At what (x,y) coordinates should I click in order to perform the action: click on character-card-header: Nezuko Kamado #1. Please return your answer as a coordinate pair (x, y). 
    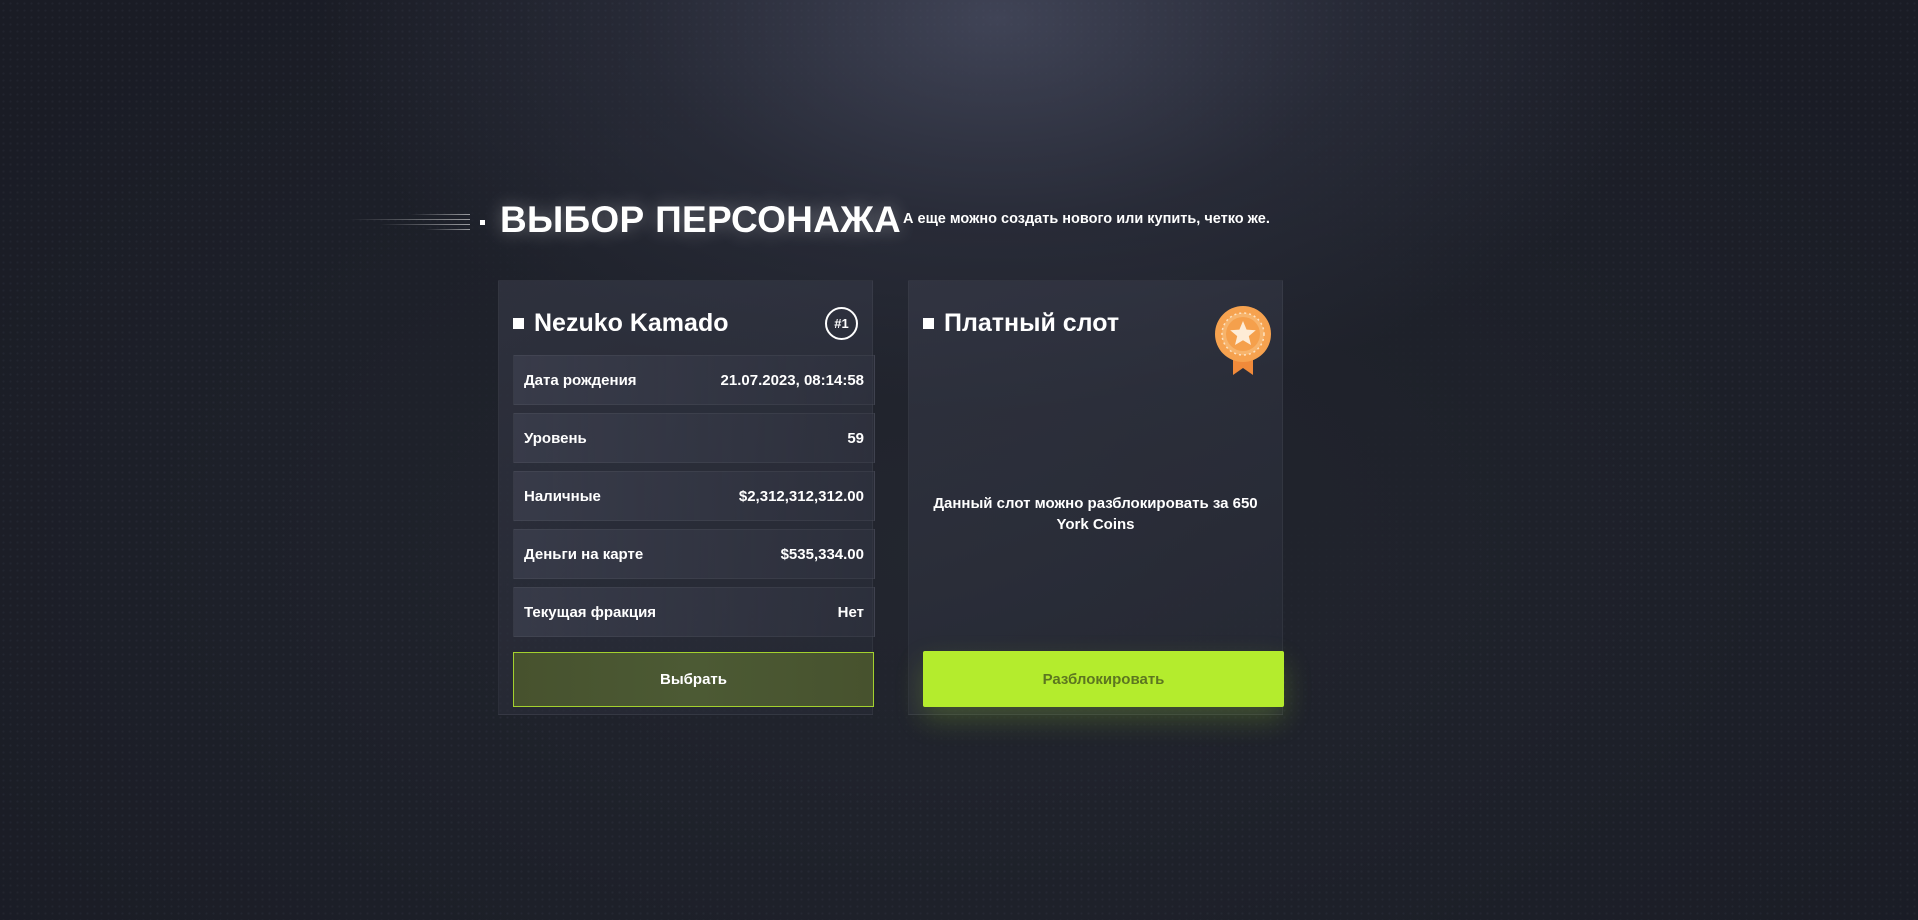
    Looking at the image, I should click on (685, 323).